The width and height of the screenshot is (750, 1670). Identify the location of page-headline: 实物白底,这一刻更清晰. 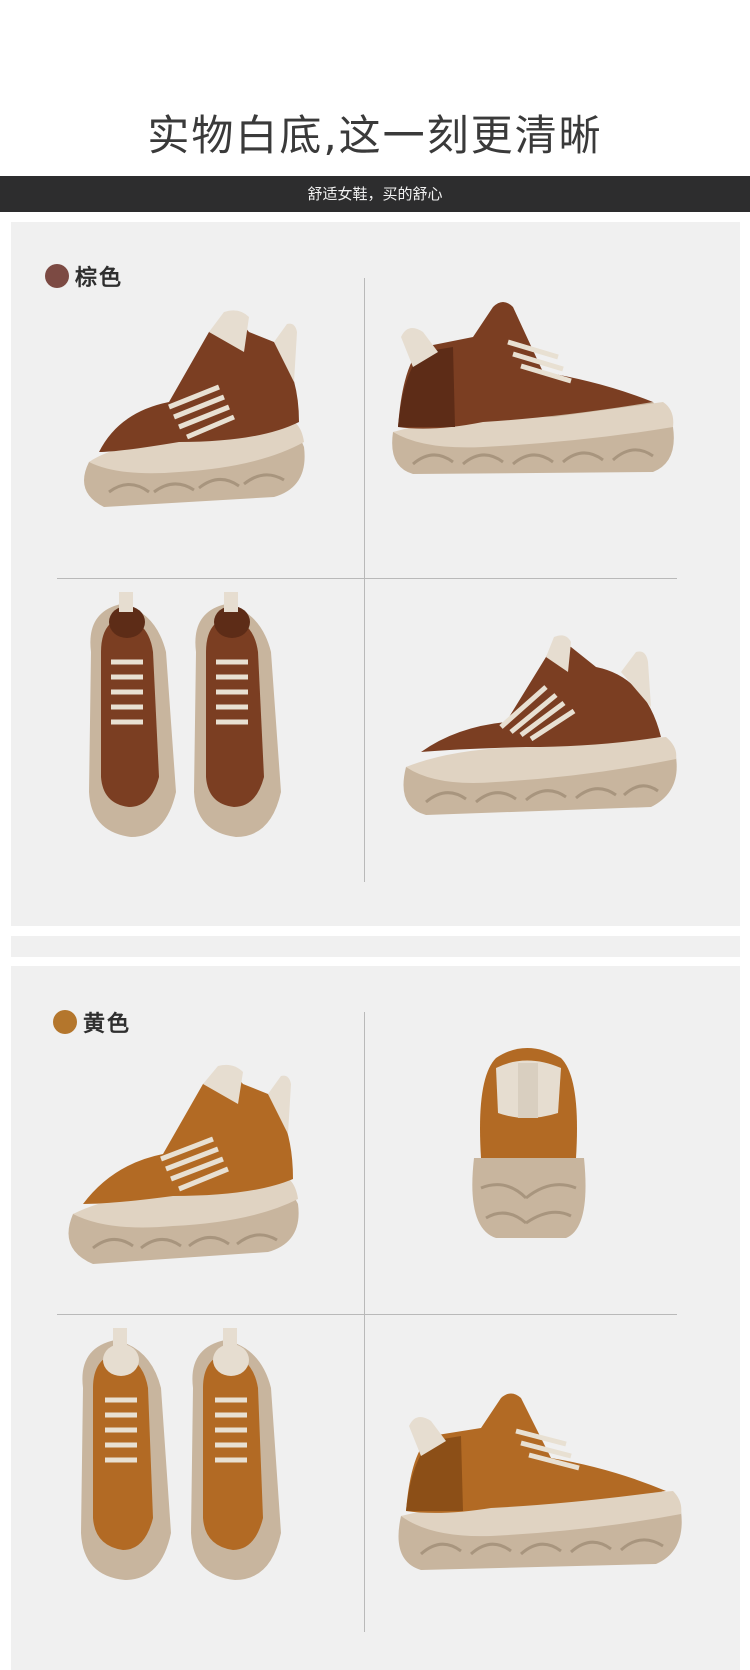
(375, 135).